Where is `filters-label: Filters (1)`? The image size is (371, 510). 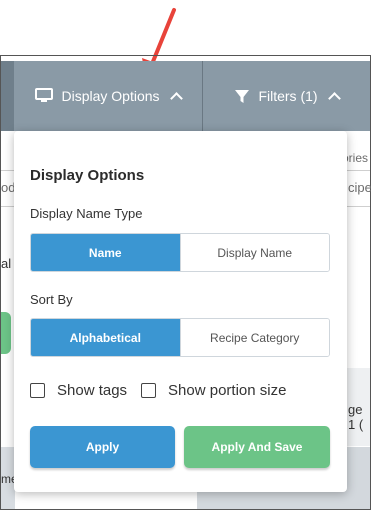 filters-label: Filters (1) is located at coordinates (288, 96).